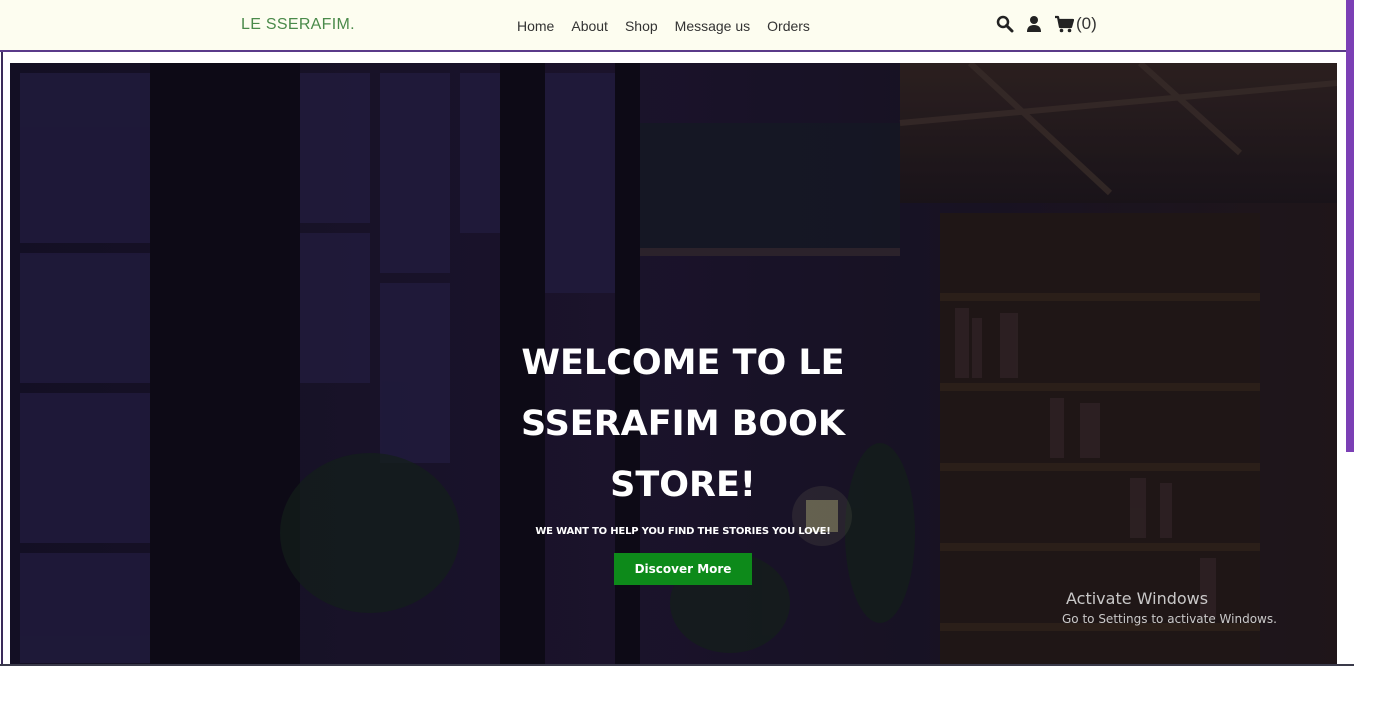 Image resolution: width=1384 pixels, height=728 pixels. Describe the element at coordinates (663, 26) in the screenshot. I see `nav-links: Home About Shop Message us Orders` at that location.